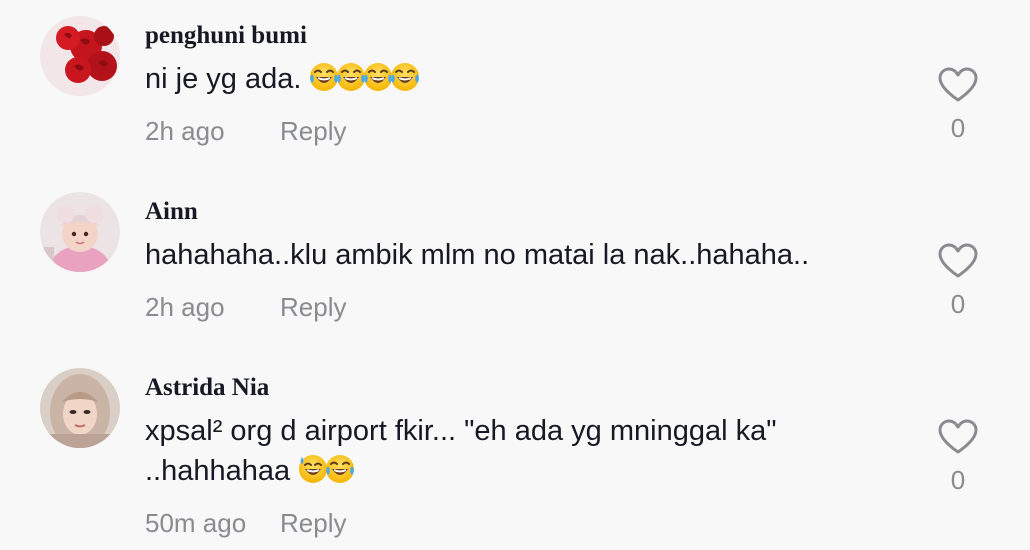 The image size is (1030, 550). What do you see at coordinates (461, 471) in the screenshot?
I see `comment-text-line-2: ..hahhahaa` at bounding box center [461, 471].